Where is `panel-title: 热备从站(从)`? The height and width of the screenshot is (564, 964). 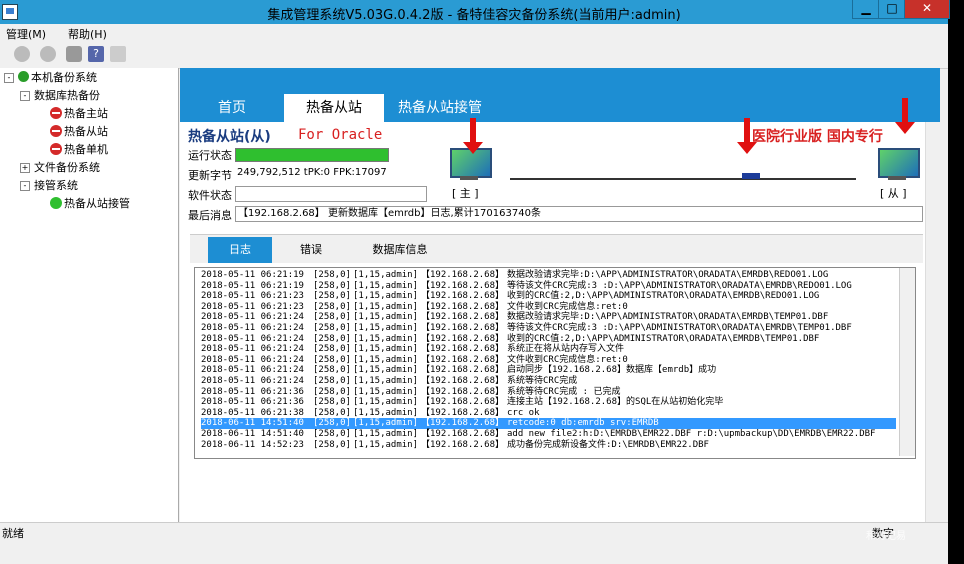
panel-title: 热备从站(从) is located at coordinates (229, 137).